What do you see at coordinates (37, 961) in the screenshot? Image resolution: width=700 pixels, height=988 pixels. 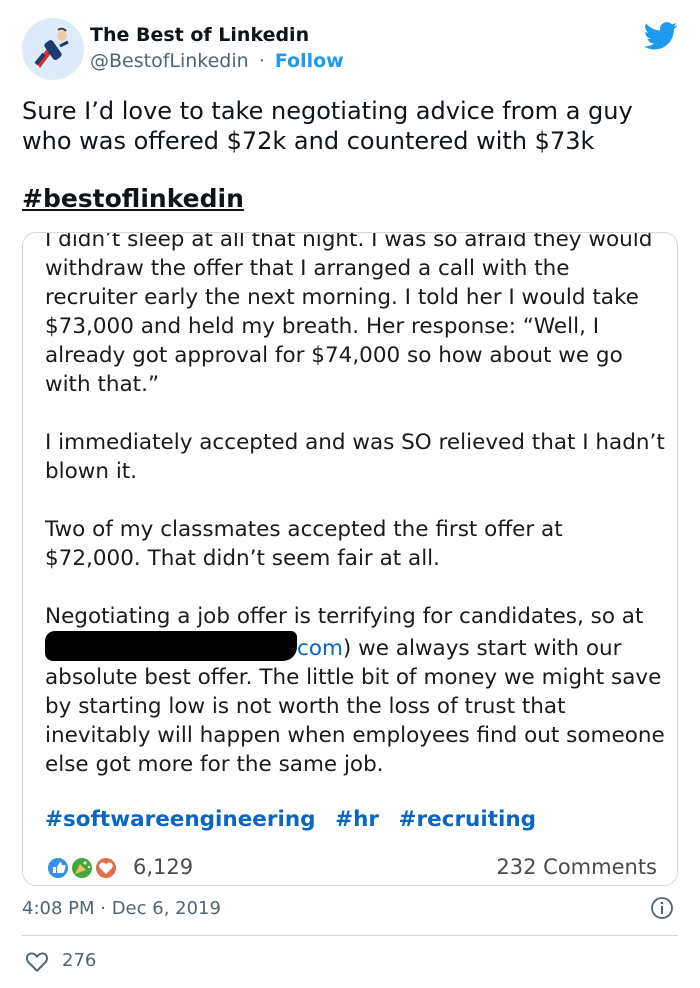 I see `heart-icon` at bounding box center [37, 961].